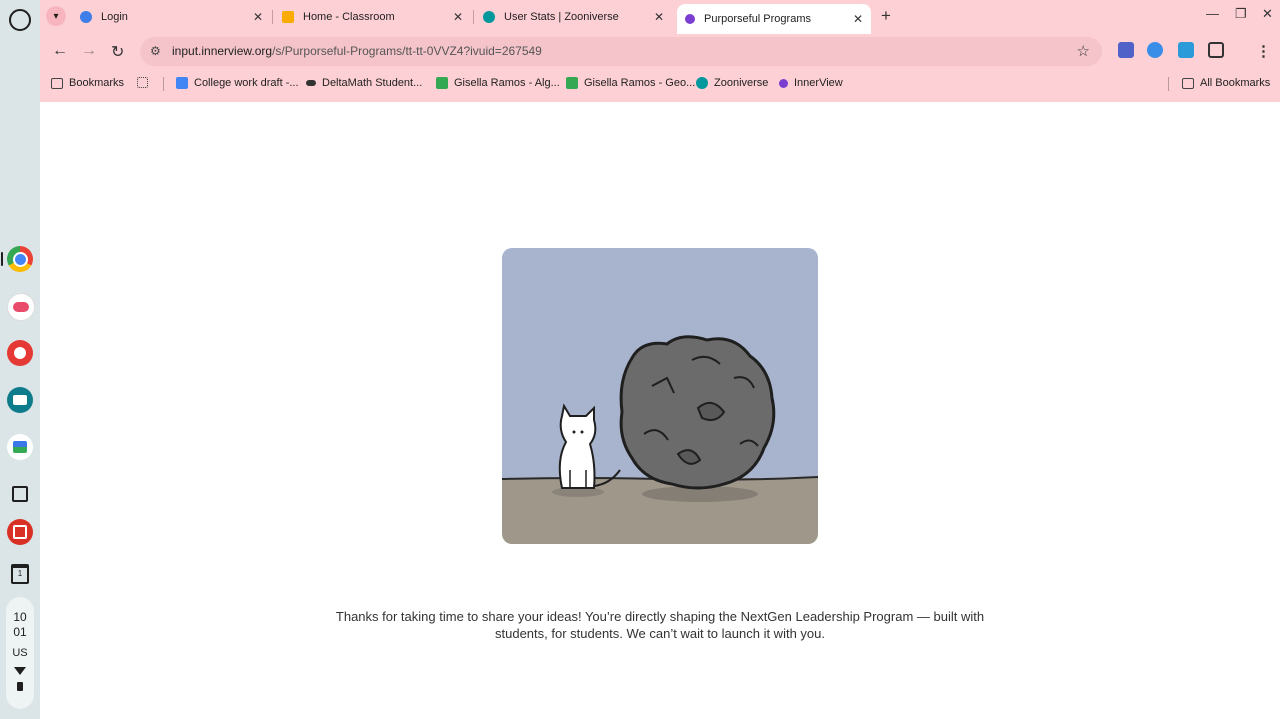 This screenshot has height=719, width=1280. I want to click on restore-icon: ❐, so click(1241, 14).